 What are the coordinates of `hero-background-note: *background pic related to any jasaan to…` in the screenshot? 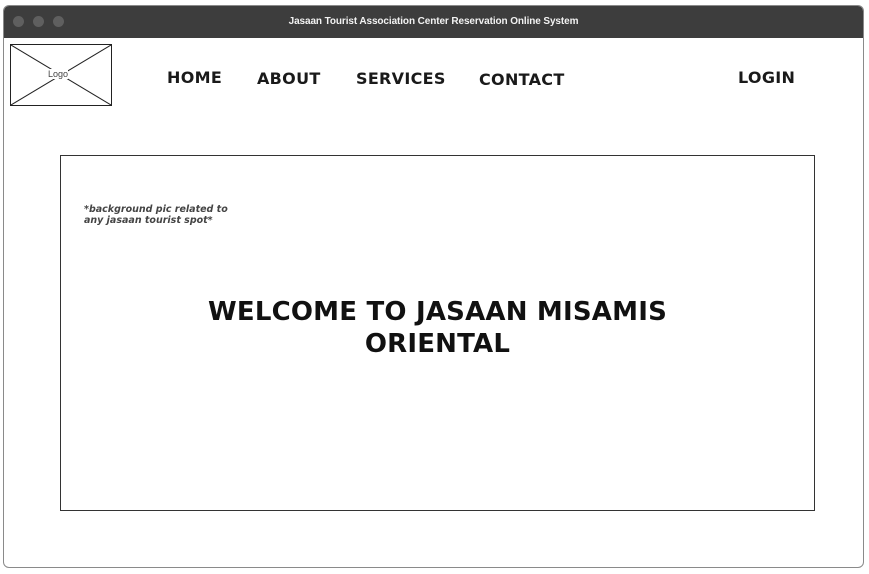 It's located at (156, 215).